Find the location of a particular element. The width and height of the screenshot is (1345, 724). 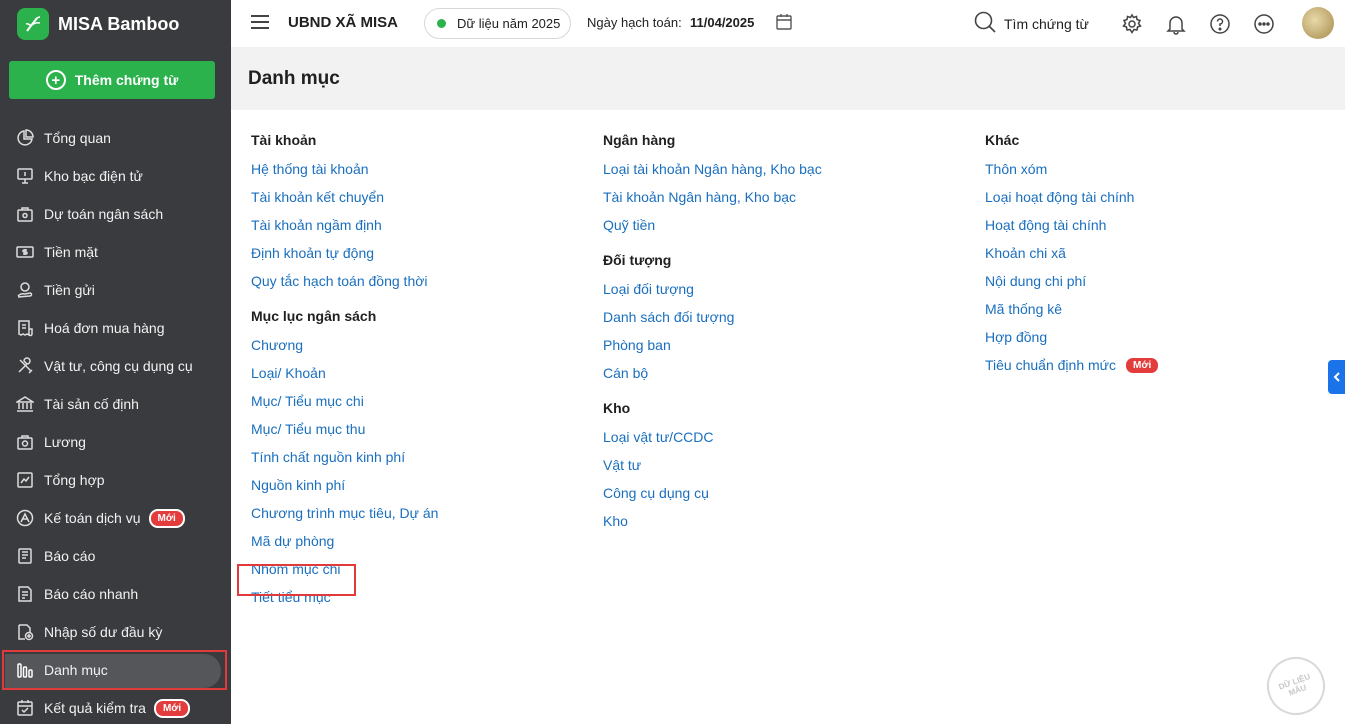

sidebar-item-label: Tổng hợp is located at coordinates (74, 480).